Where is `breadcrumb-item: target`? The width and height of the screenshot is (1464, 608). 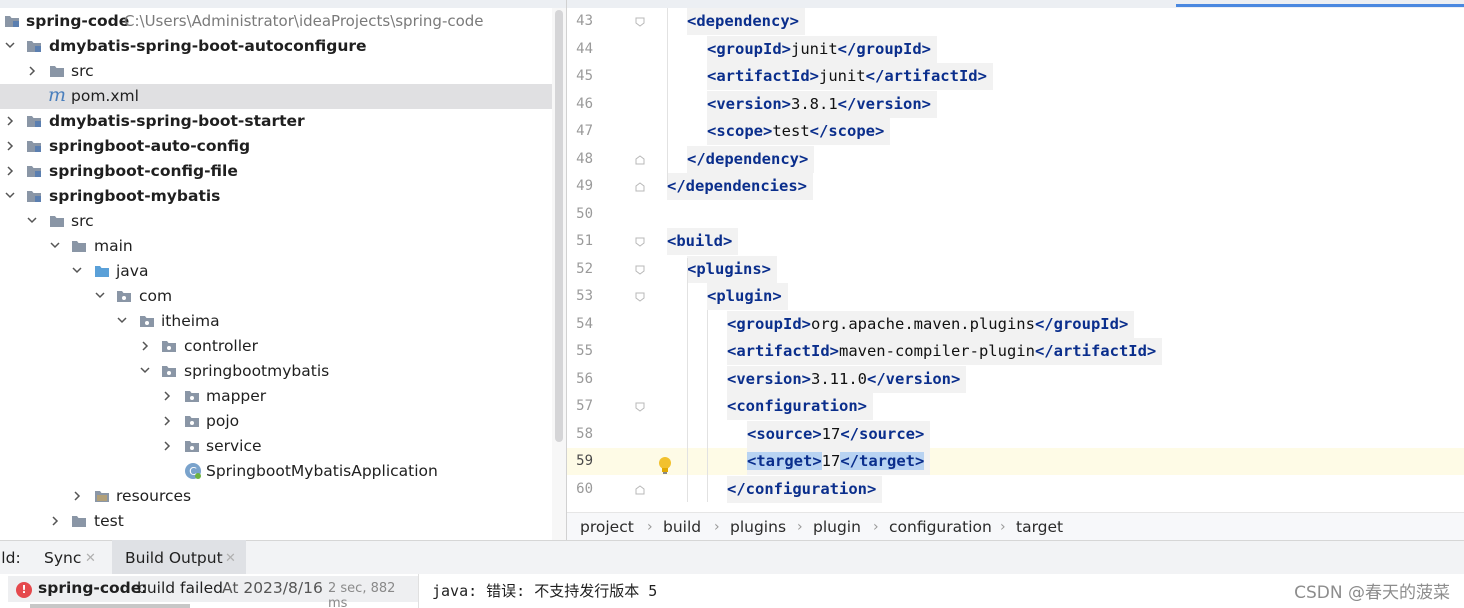
breadcrumb-item: target is located at coordinates (1039, 527).